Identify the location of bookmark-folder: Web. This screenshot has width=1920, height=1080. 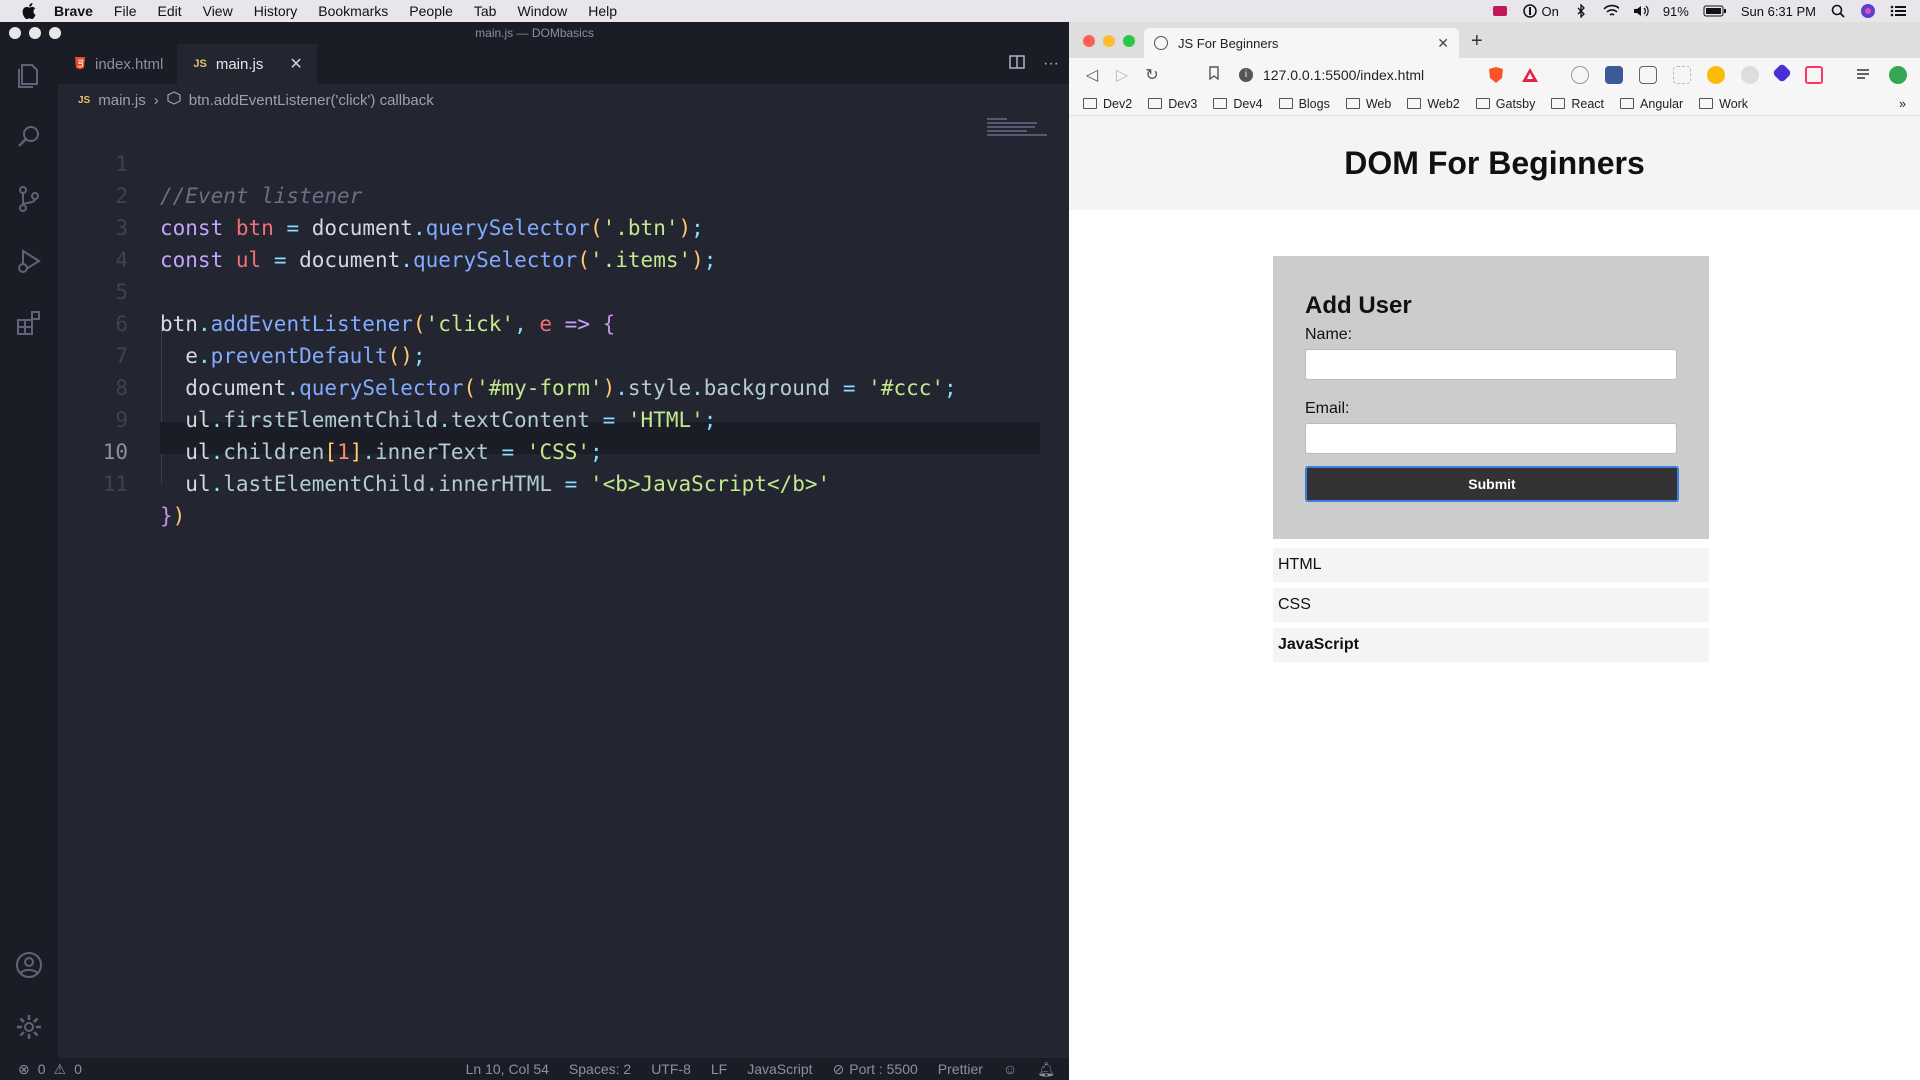
(1368, 104).